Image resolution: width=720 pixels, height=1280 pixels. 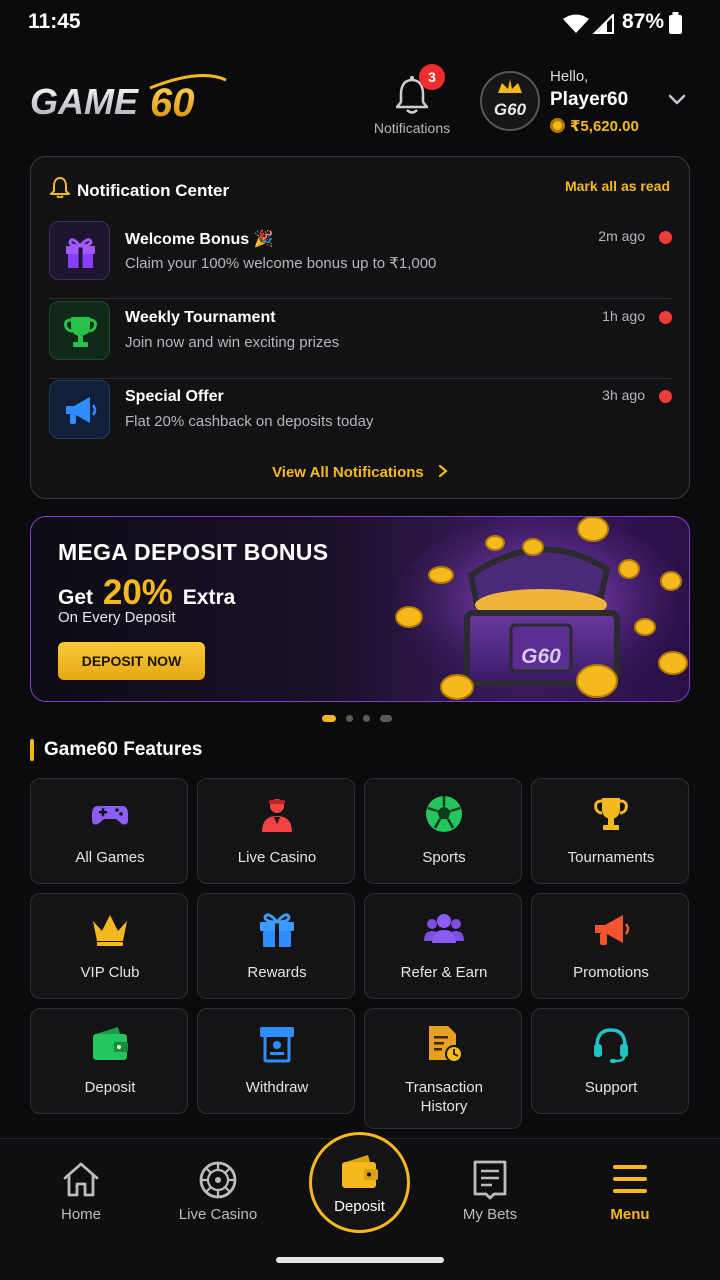 What do you see at coordinates (444, 1097) in the screenshot?
I see `feature-label: Transaction History` at bounding box center [444, 1097].